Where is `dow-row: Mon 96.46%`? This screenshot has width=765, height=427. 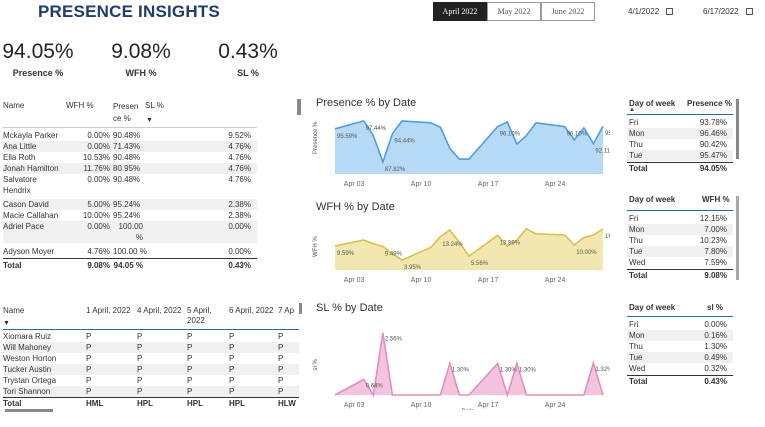 dow-row: Mon 96.46% is located at coordinates (680, 133).